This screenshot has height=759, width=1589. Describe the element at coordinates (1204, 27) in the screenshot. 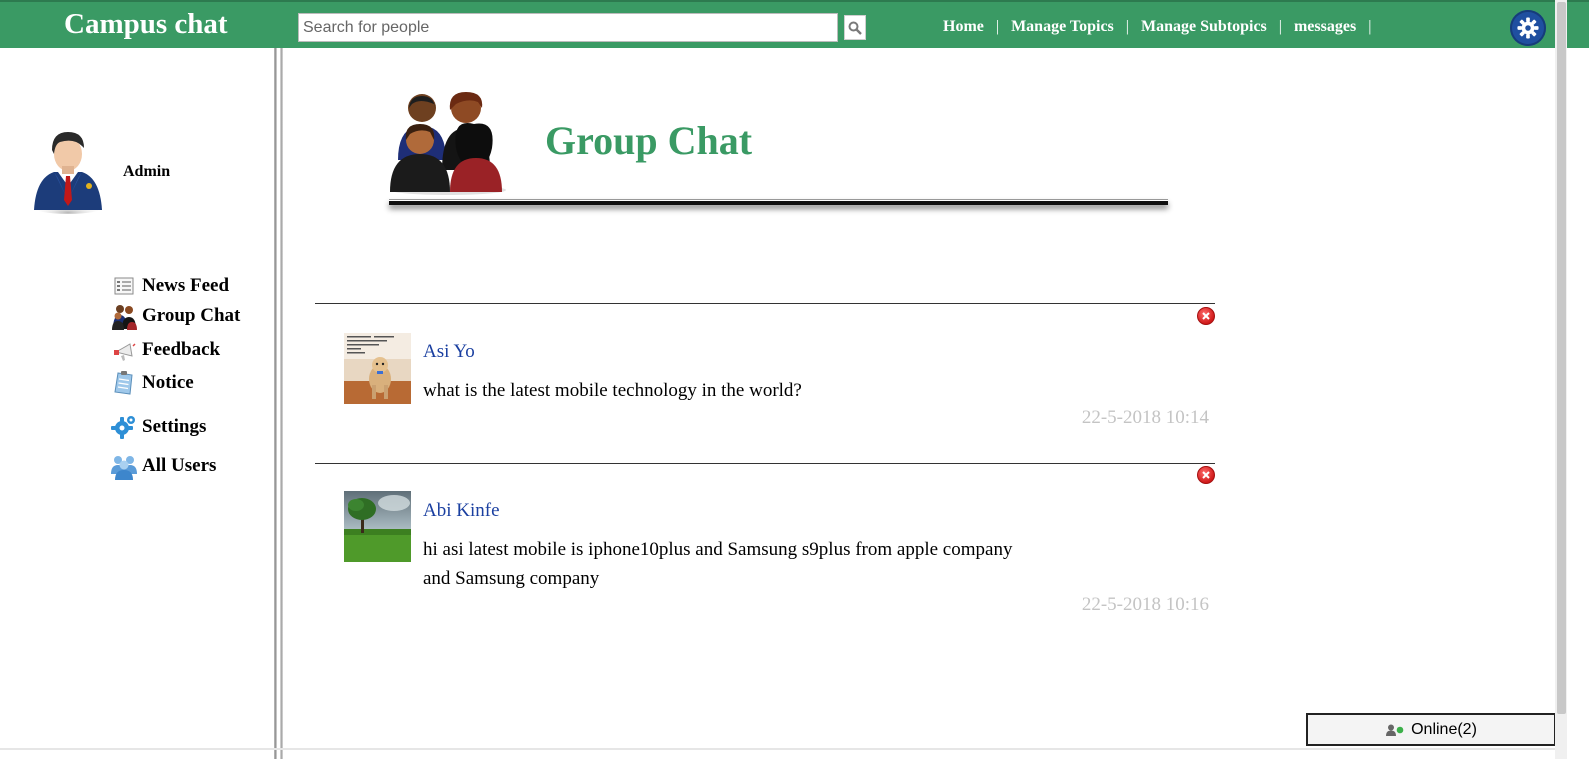

I see `nav-manage-subtopics-link: Manage Subtopics` at that location.